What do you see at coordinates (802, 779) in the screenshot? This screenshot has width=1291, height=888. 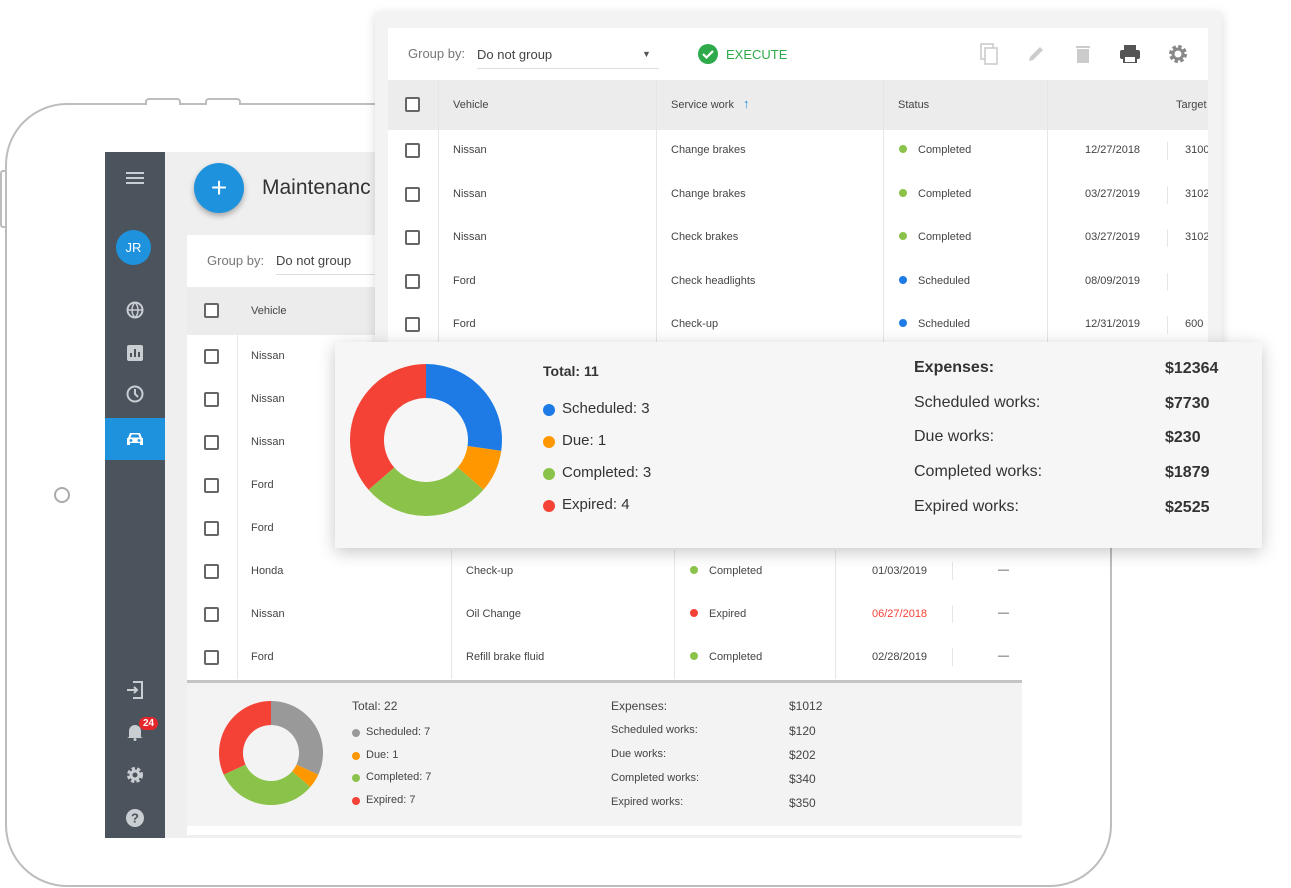 I see `expense-value: $340` at bounding box center [802, 779].